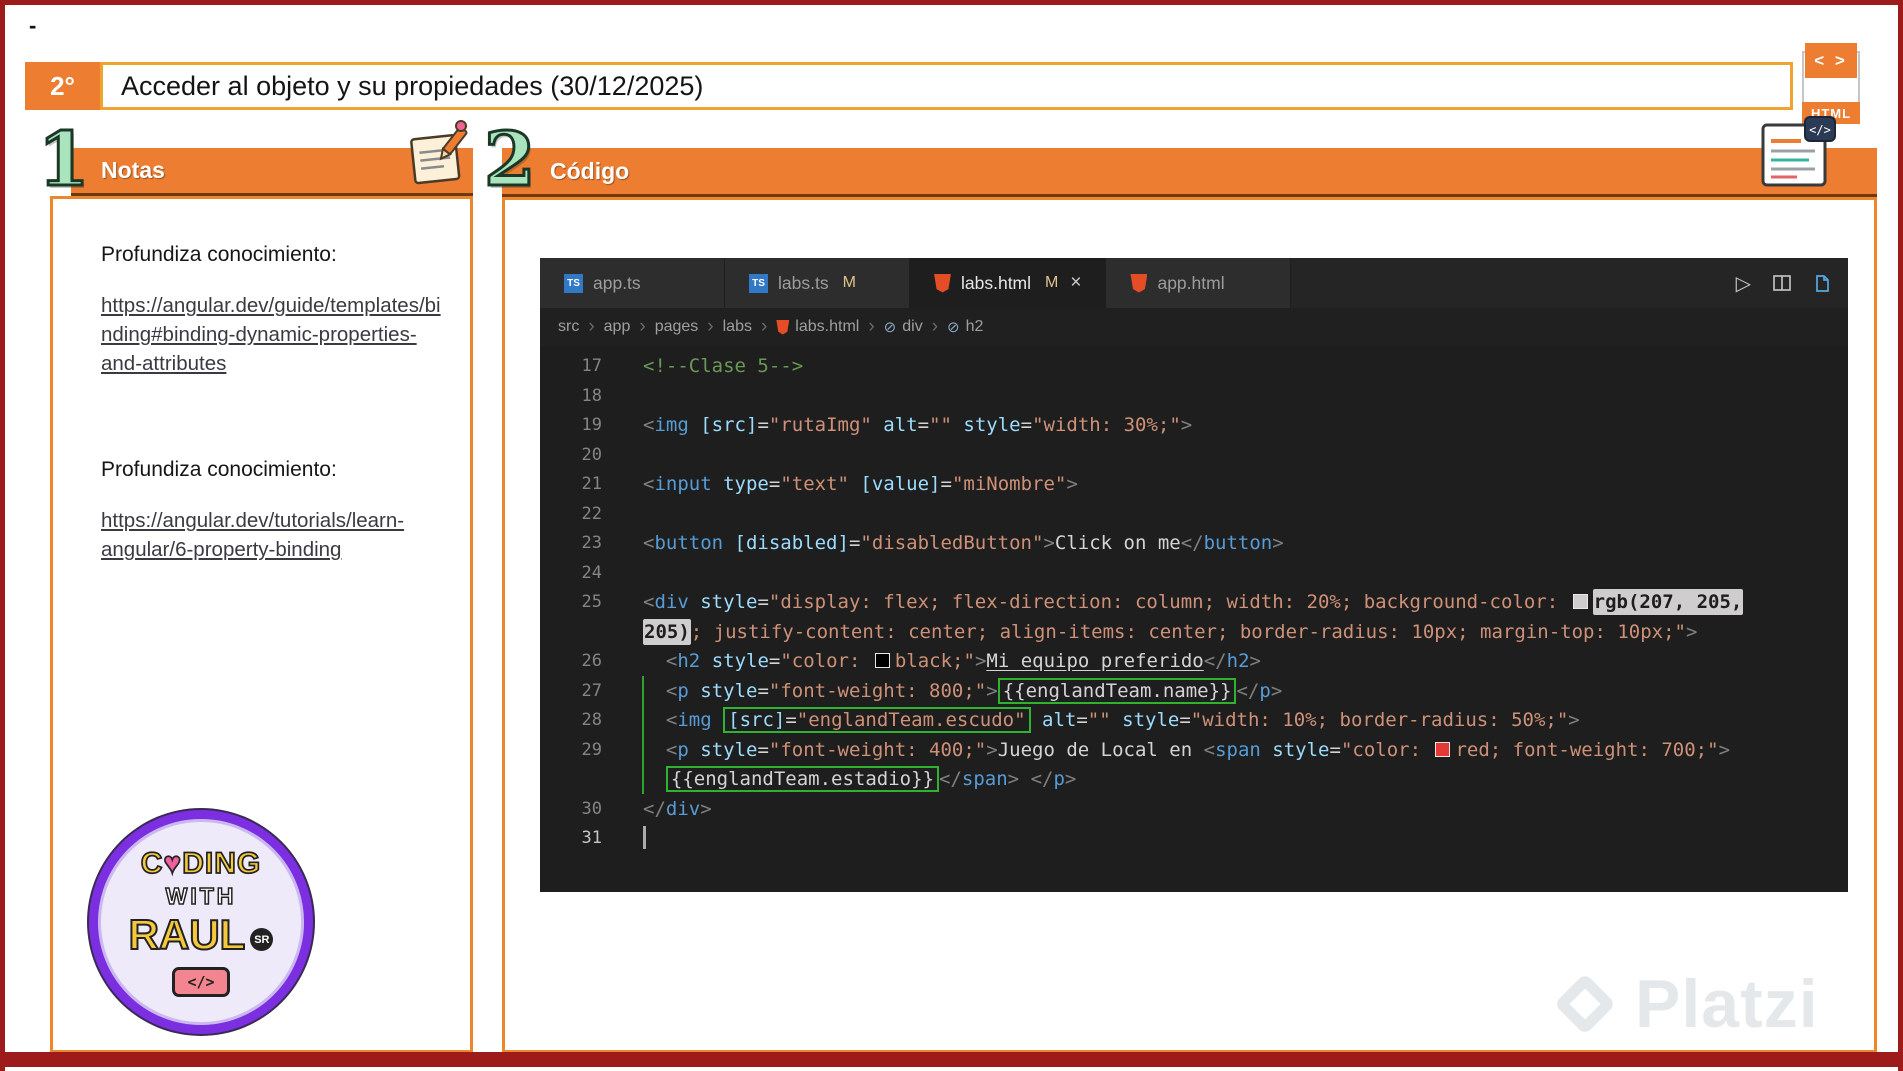 This screenshot has height=1071, width=1903. Describe the element at coordinates (33, 25) in the screenshot. I see `top-dash: -` at that location.